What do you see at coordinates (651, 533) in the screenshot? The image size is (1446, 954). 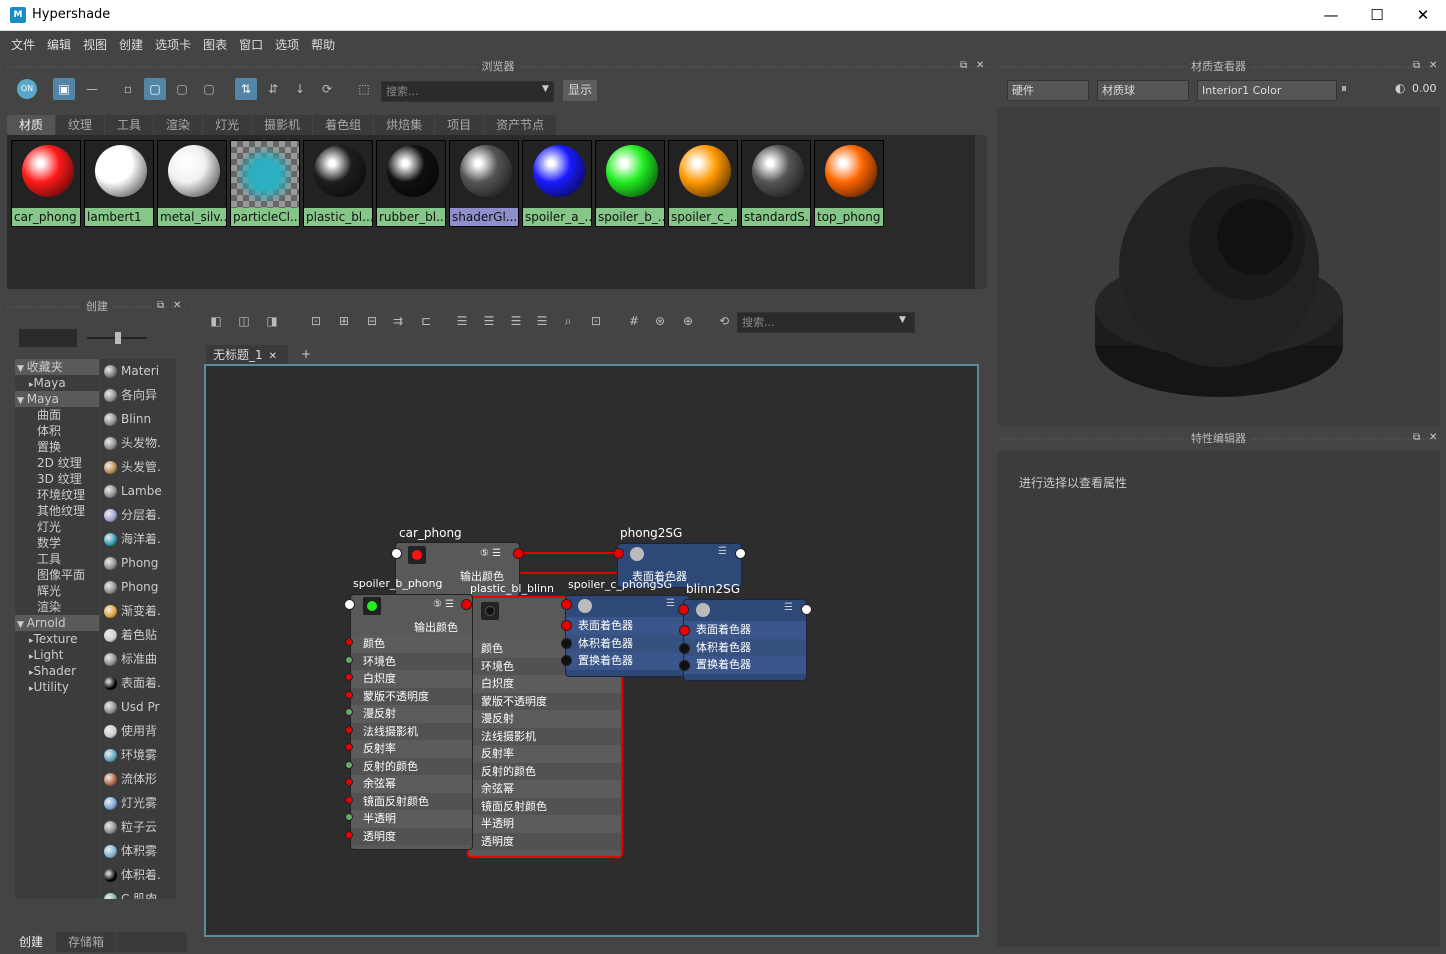 I see `node-title: phong2SG` at bounding box center [651, 533].